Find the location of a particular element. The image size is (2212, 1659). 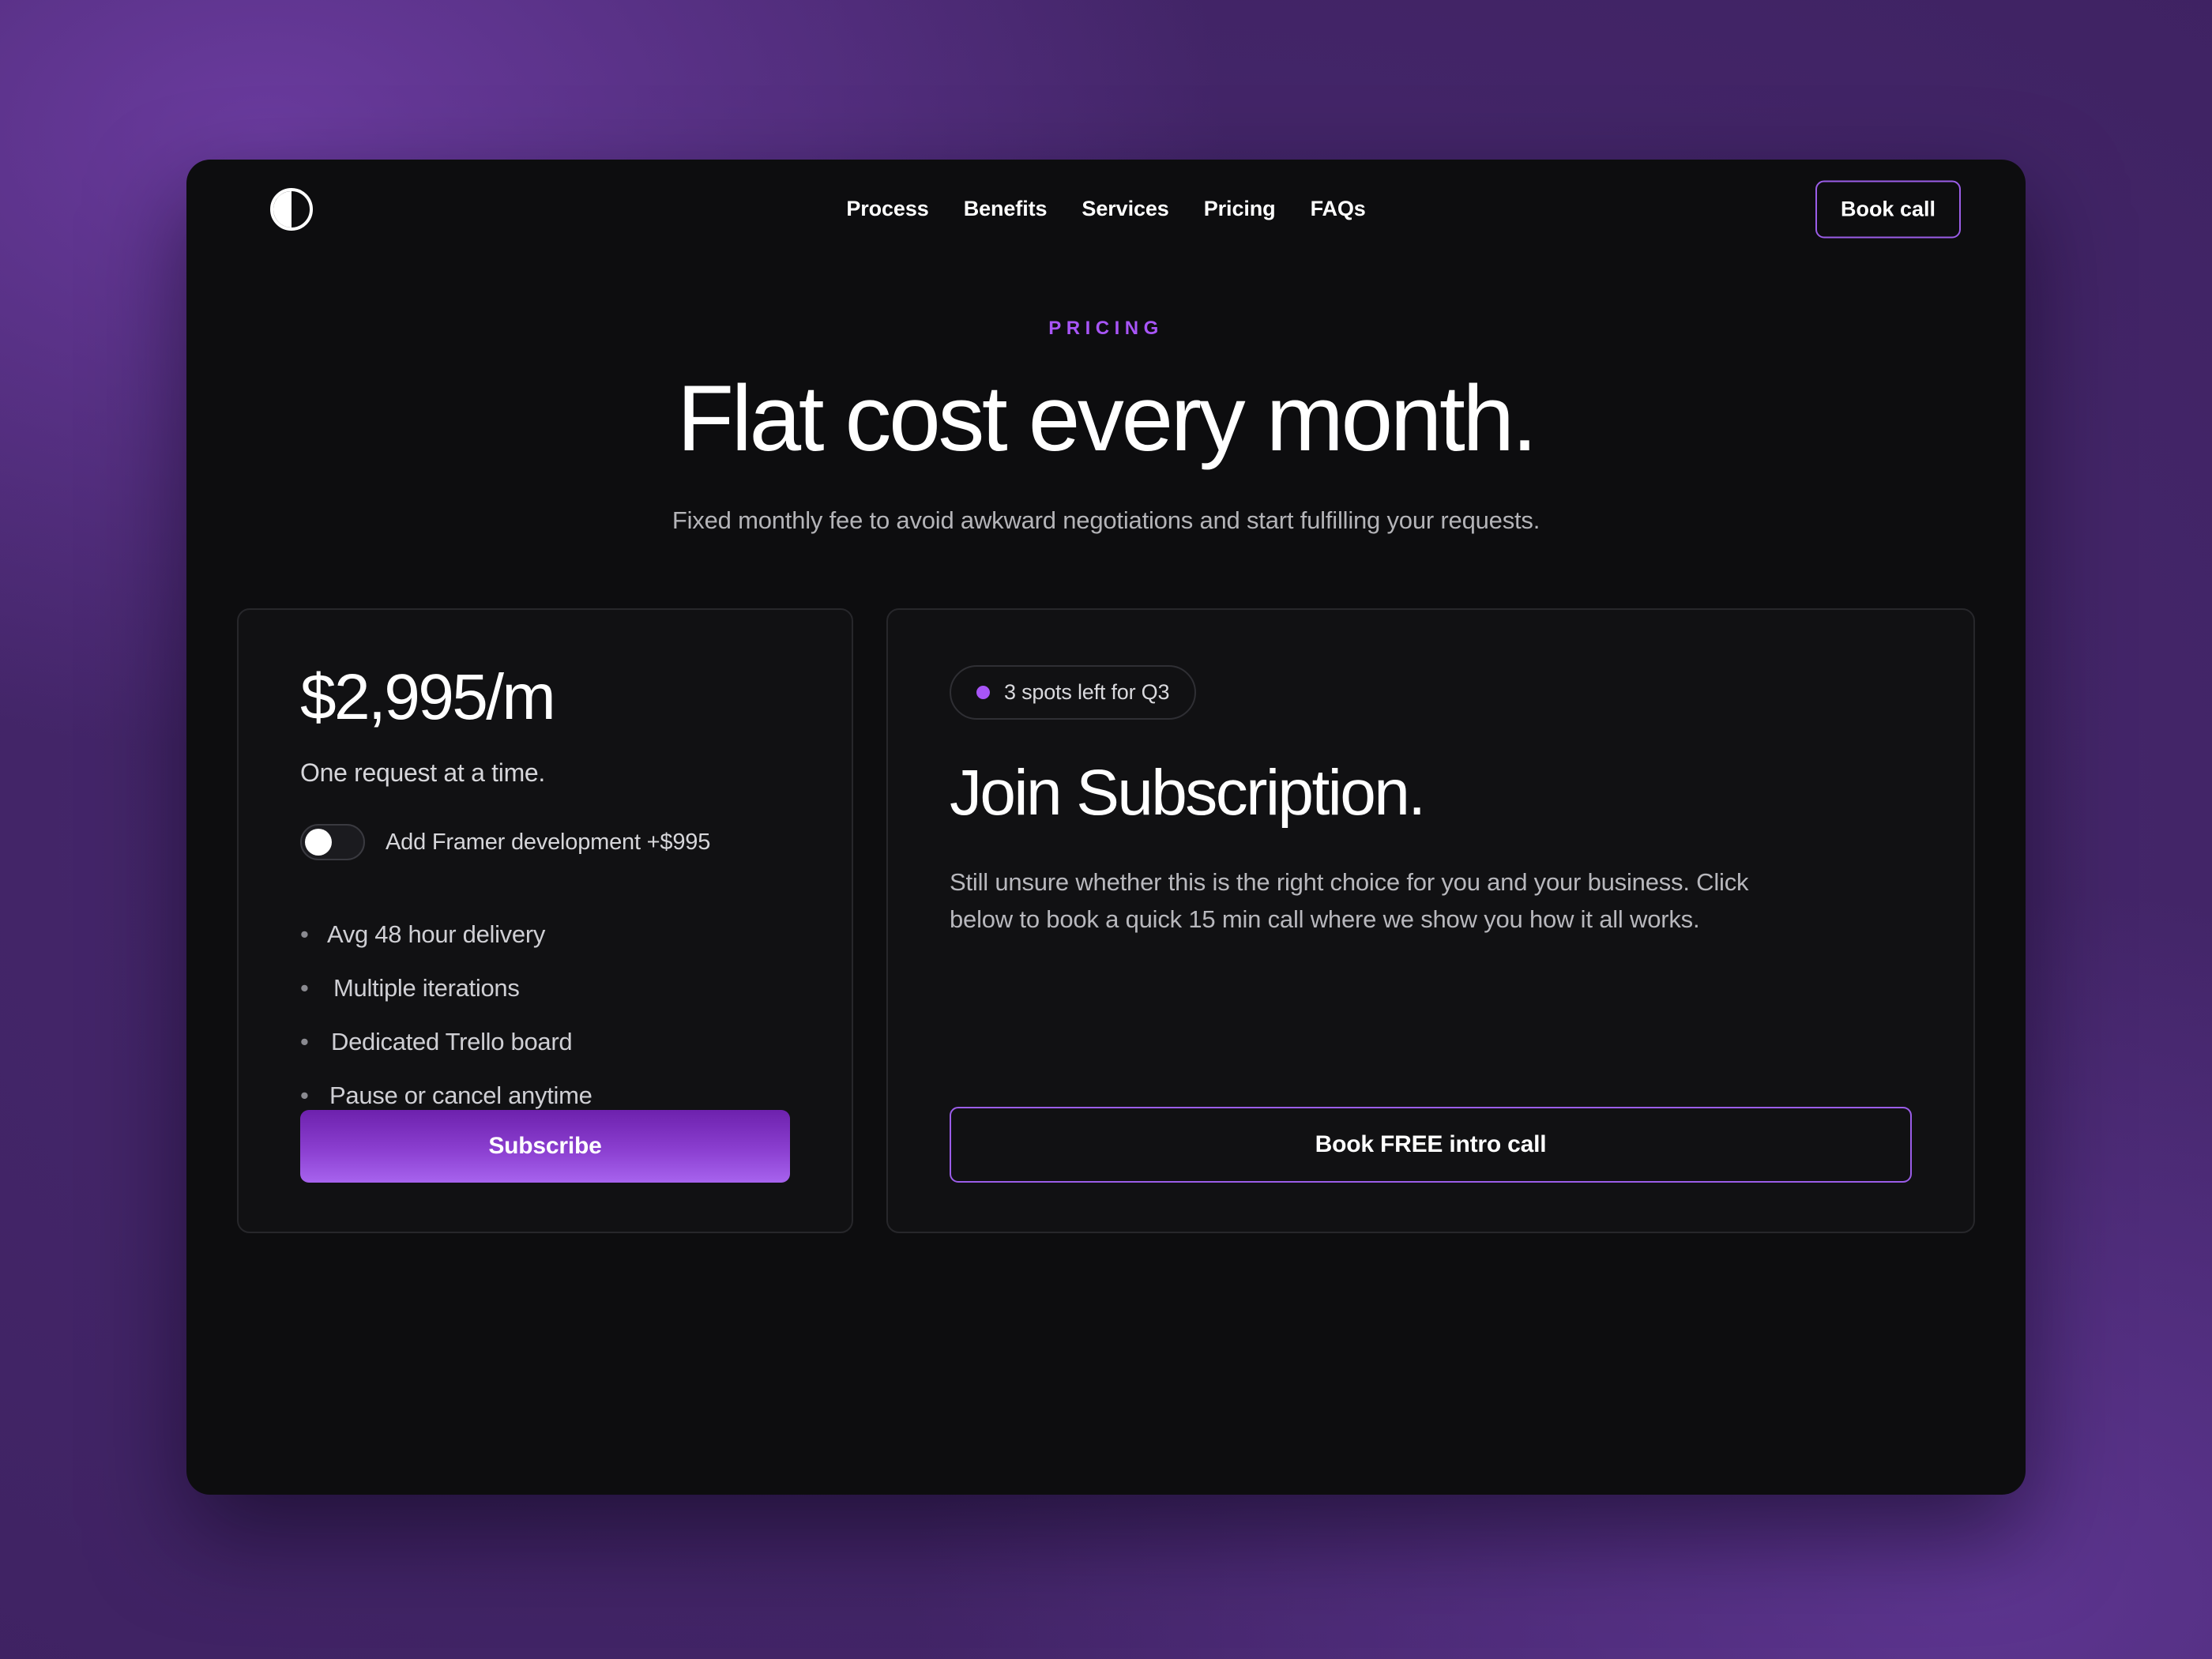

subscribe-button: Subscribe is located at coordinates (545, 1147).